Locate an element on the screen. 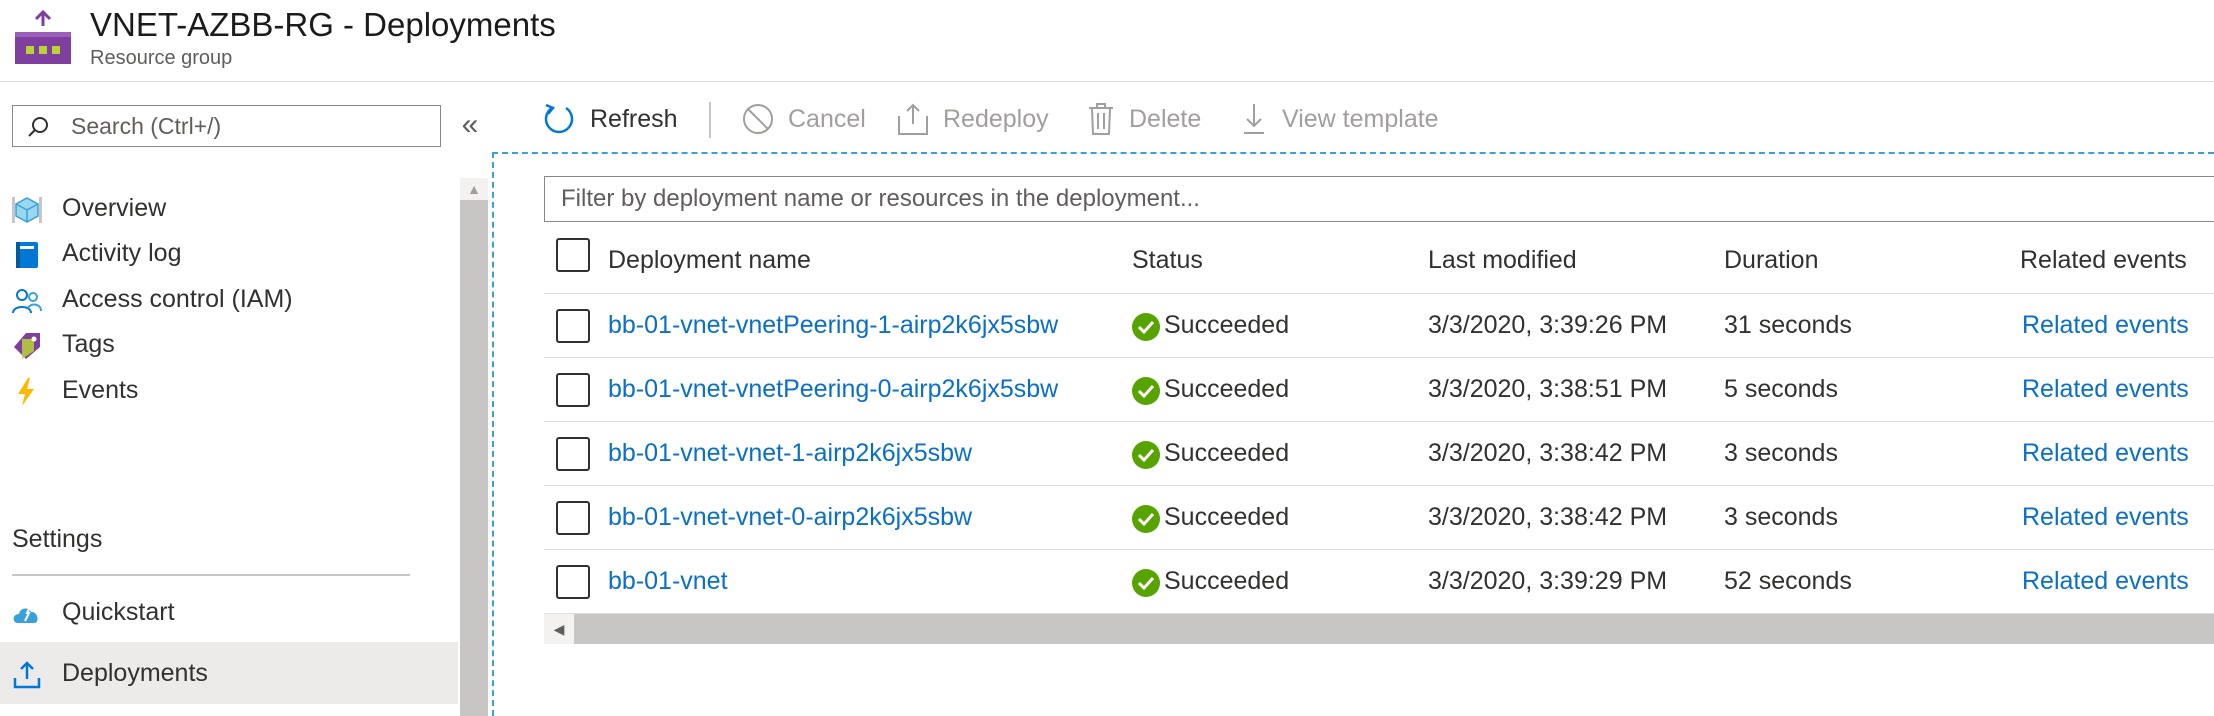  cancel-icon is located at coordinates (758, 119).